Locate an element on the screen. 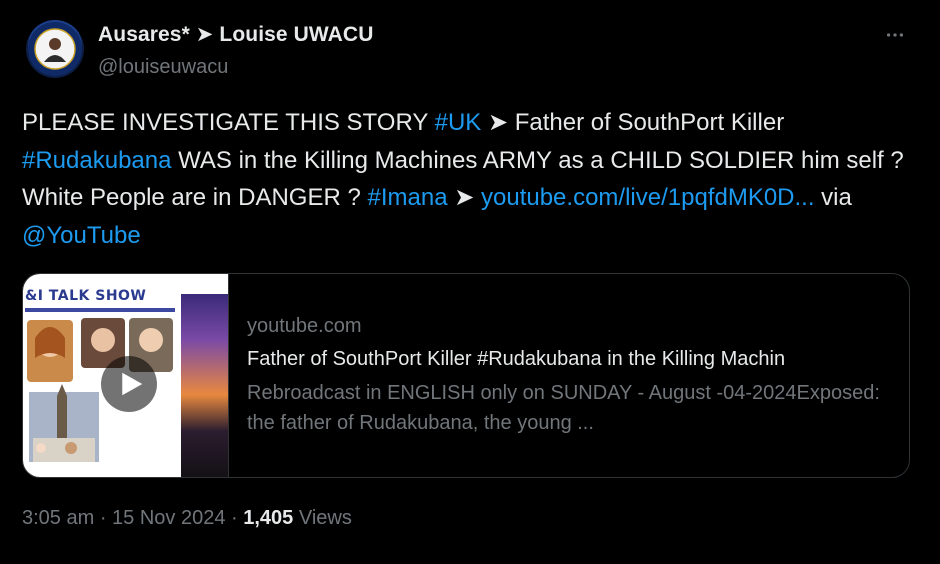  author-handle: @louiseuwacu is located at coordinates (163, 67).